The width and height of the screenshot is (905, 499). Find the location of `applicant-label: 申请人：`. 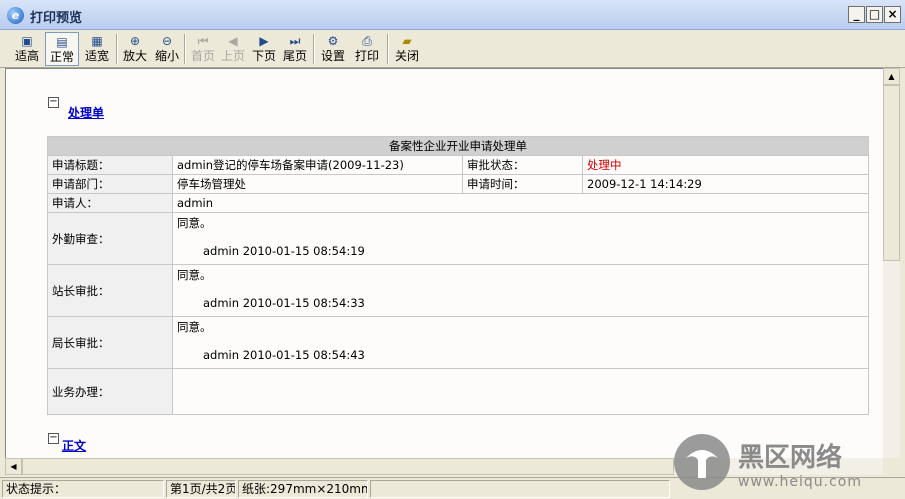

applicant-label: 申请人： is located at coordinates (110, 203).